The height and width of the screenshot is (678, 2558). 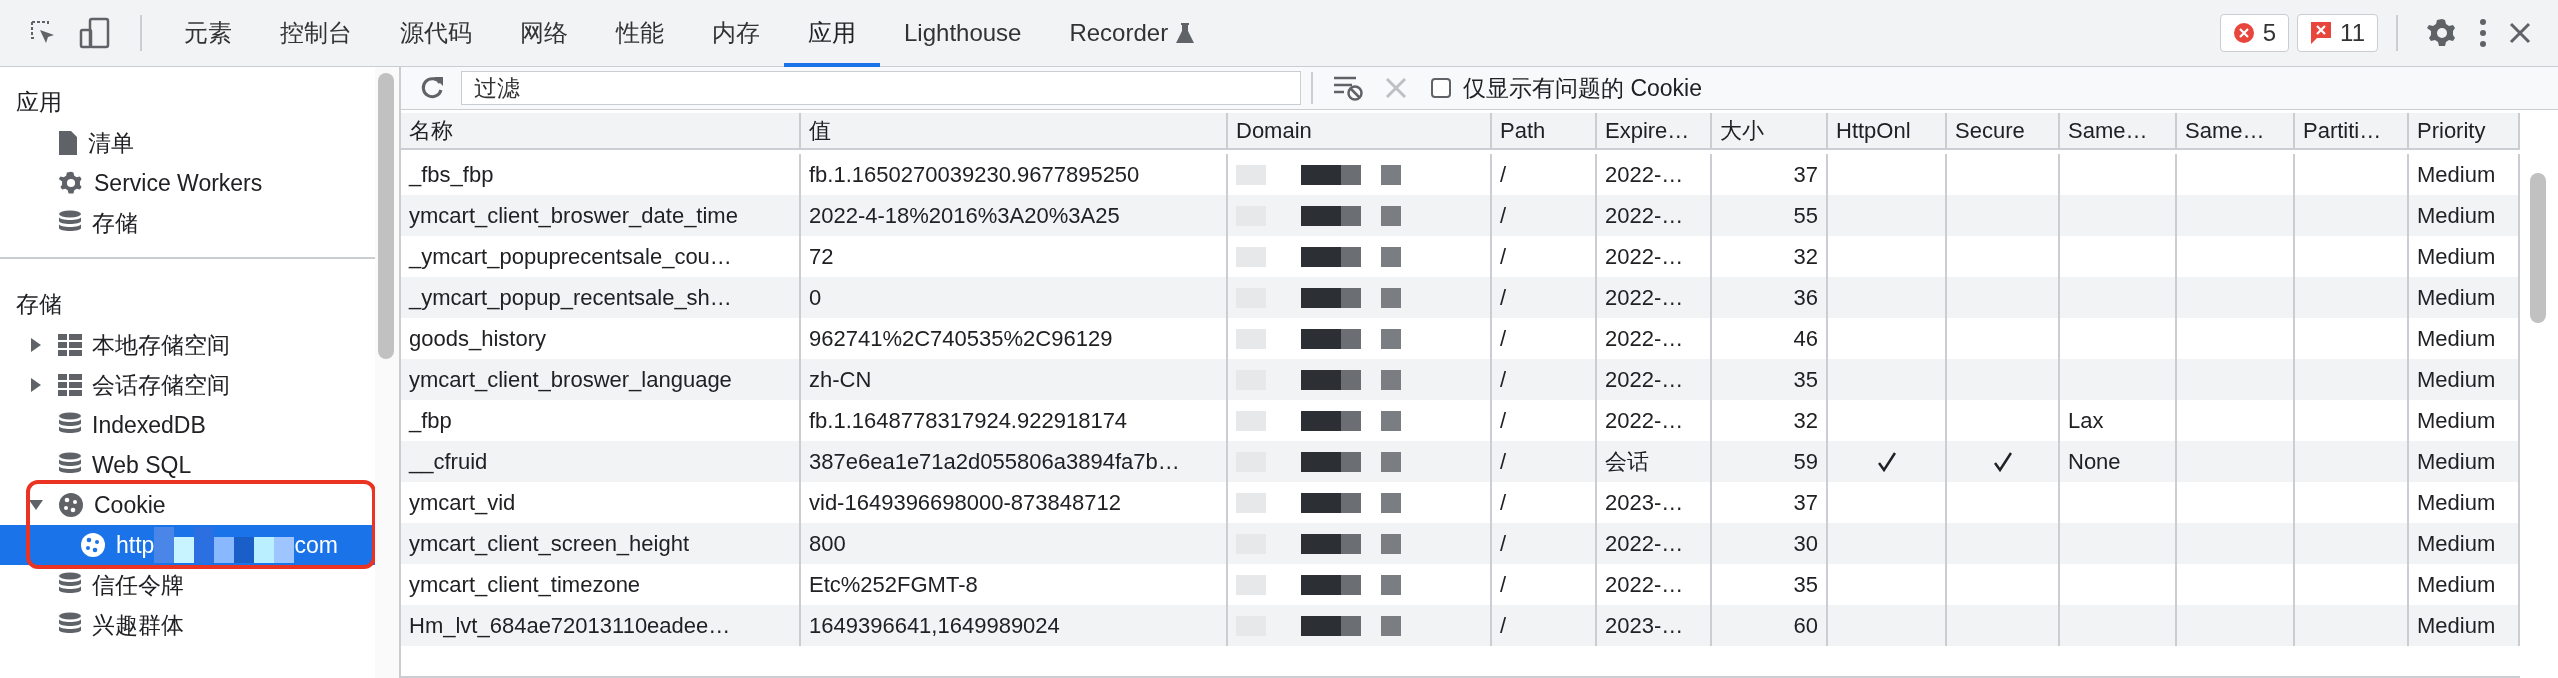 I want to click on column-header: Secure, so click(x=2003, y=131).